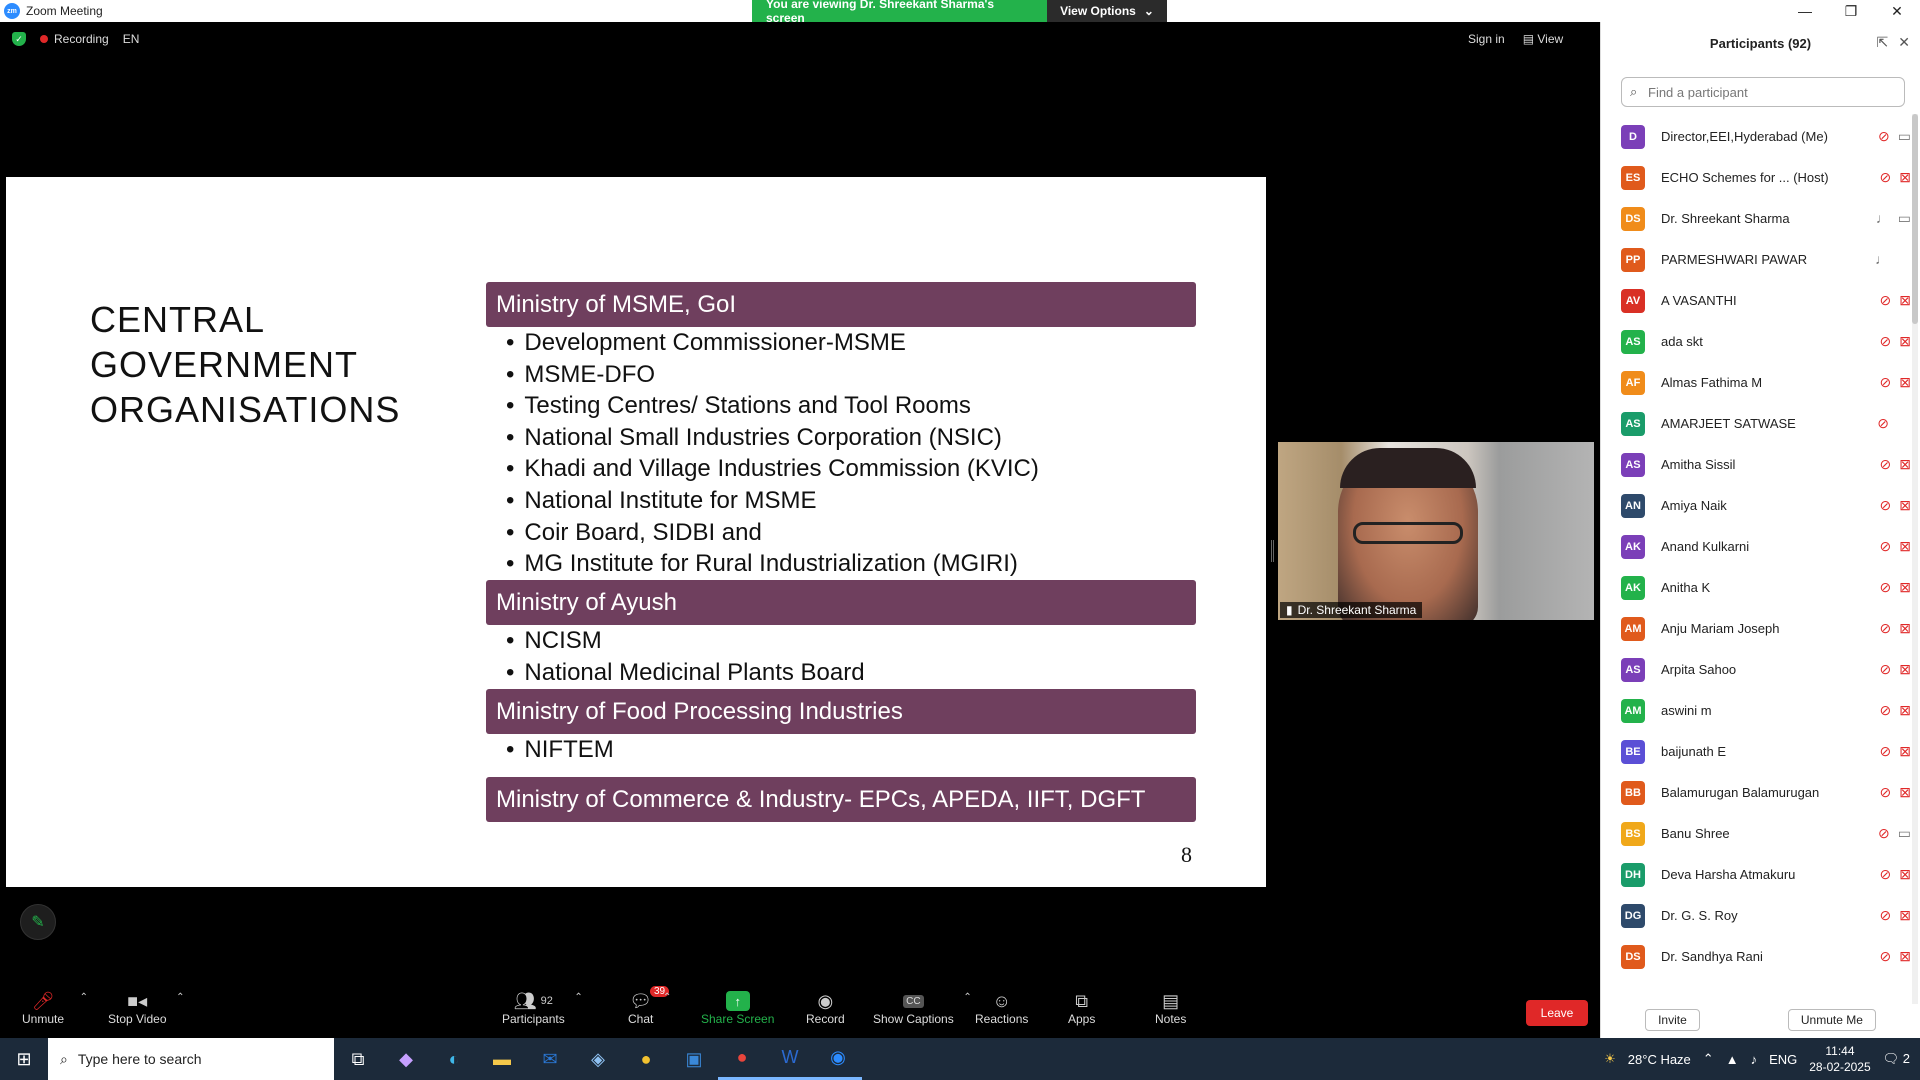  What do you see at coordinates (1633, 464) in the screenshot?
I see `avatar: AS` at bounding box center [1633, 464].